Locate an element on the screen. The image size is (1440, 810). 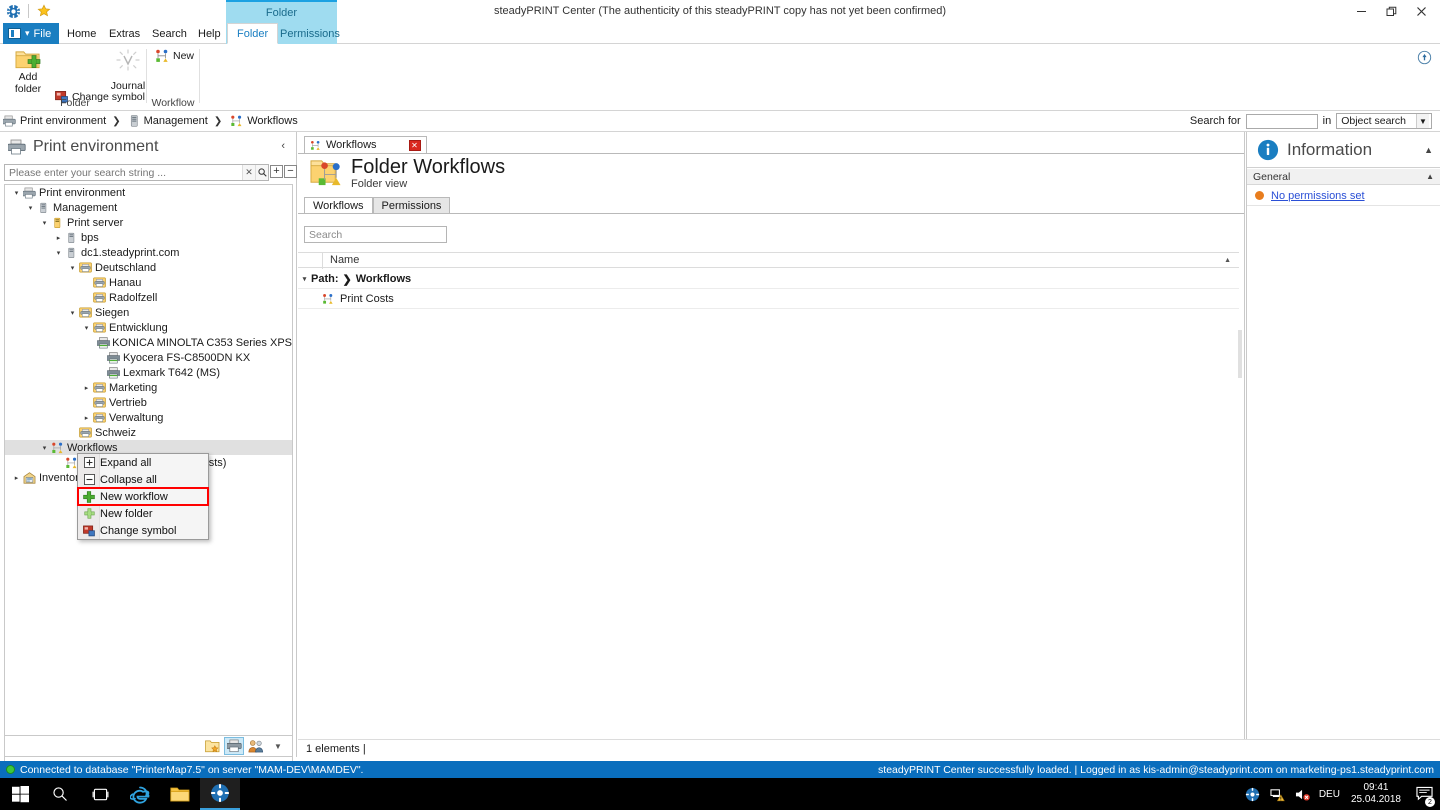
context-menu-item-expand-all: Expand all is located at coordinates (143, 462).